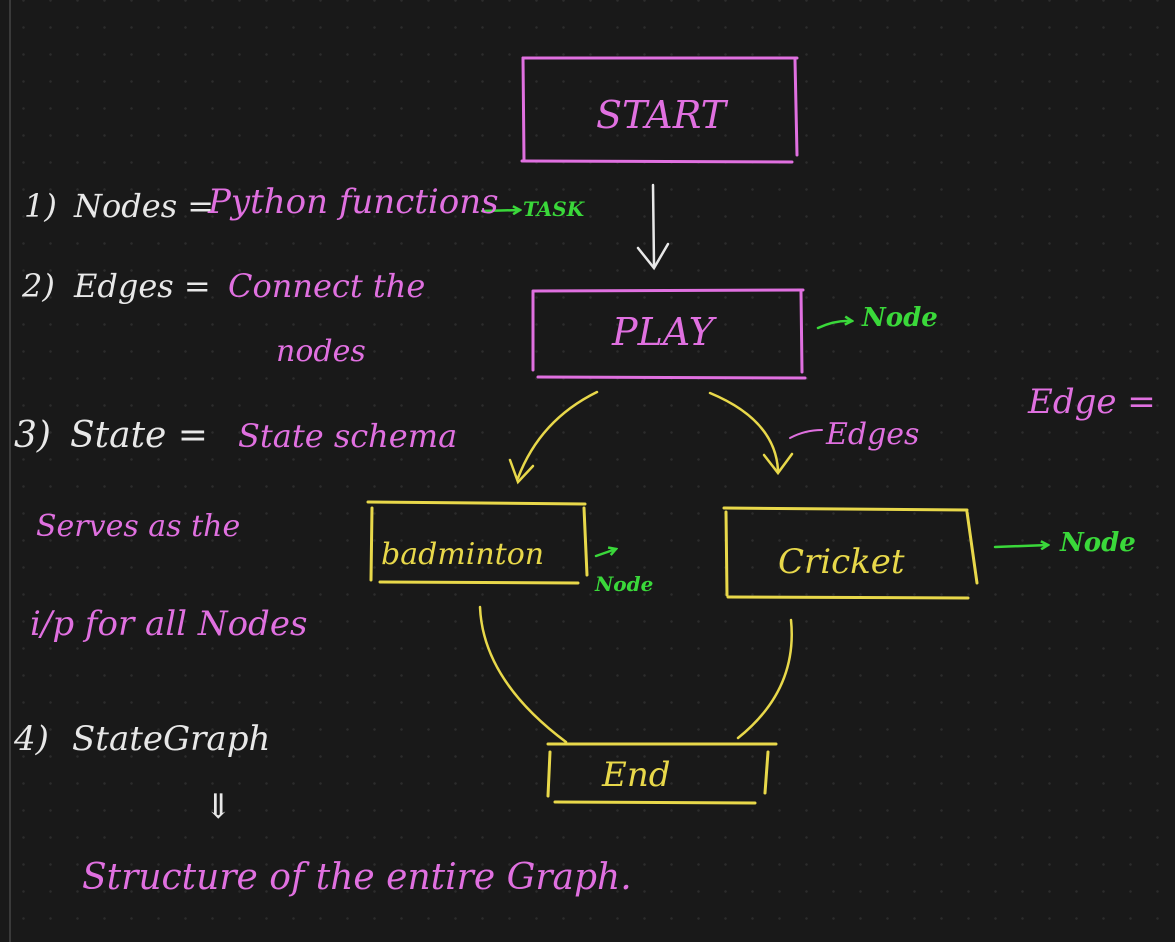 This screenshot has width=1175, height=942. What do you see at coordinates (327, 286) in the screenshot?
I see `note-2-definition-line1: Connect the` at bounding box center [327, 286].